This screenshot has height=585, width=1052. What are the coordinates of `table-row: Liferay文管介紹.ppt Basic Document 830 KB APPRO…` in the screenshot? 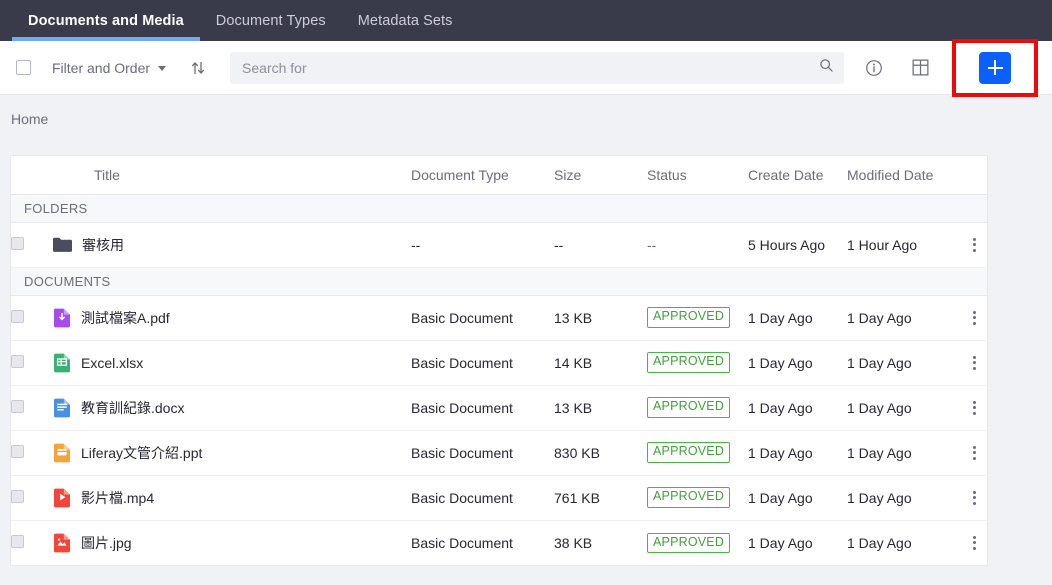 It's located at (499, 453).